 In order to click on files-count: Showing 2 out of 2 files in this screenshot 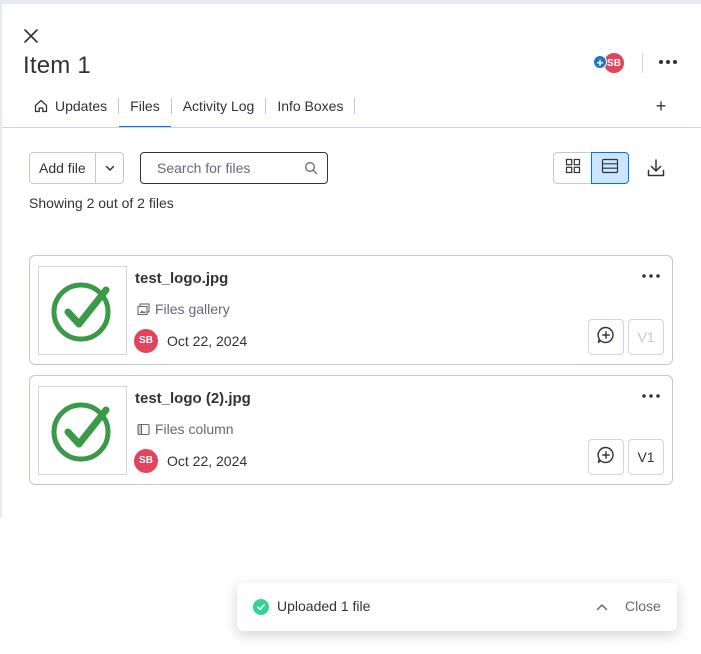, I will do `click(101, 203)`.